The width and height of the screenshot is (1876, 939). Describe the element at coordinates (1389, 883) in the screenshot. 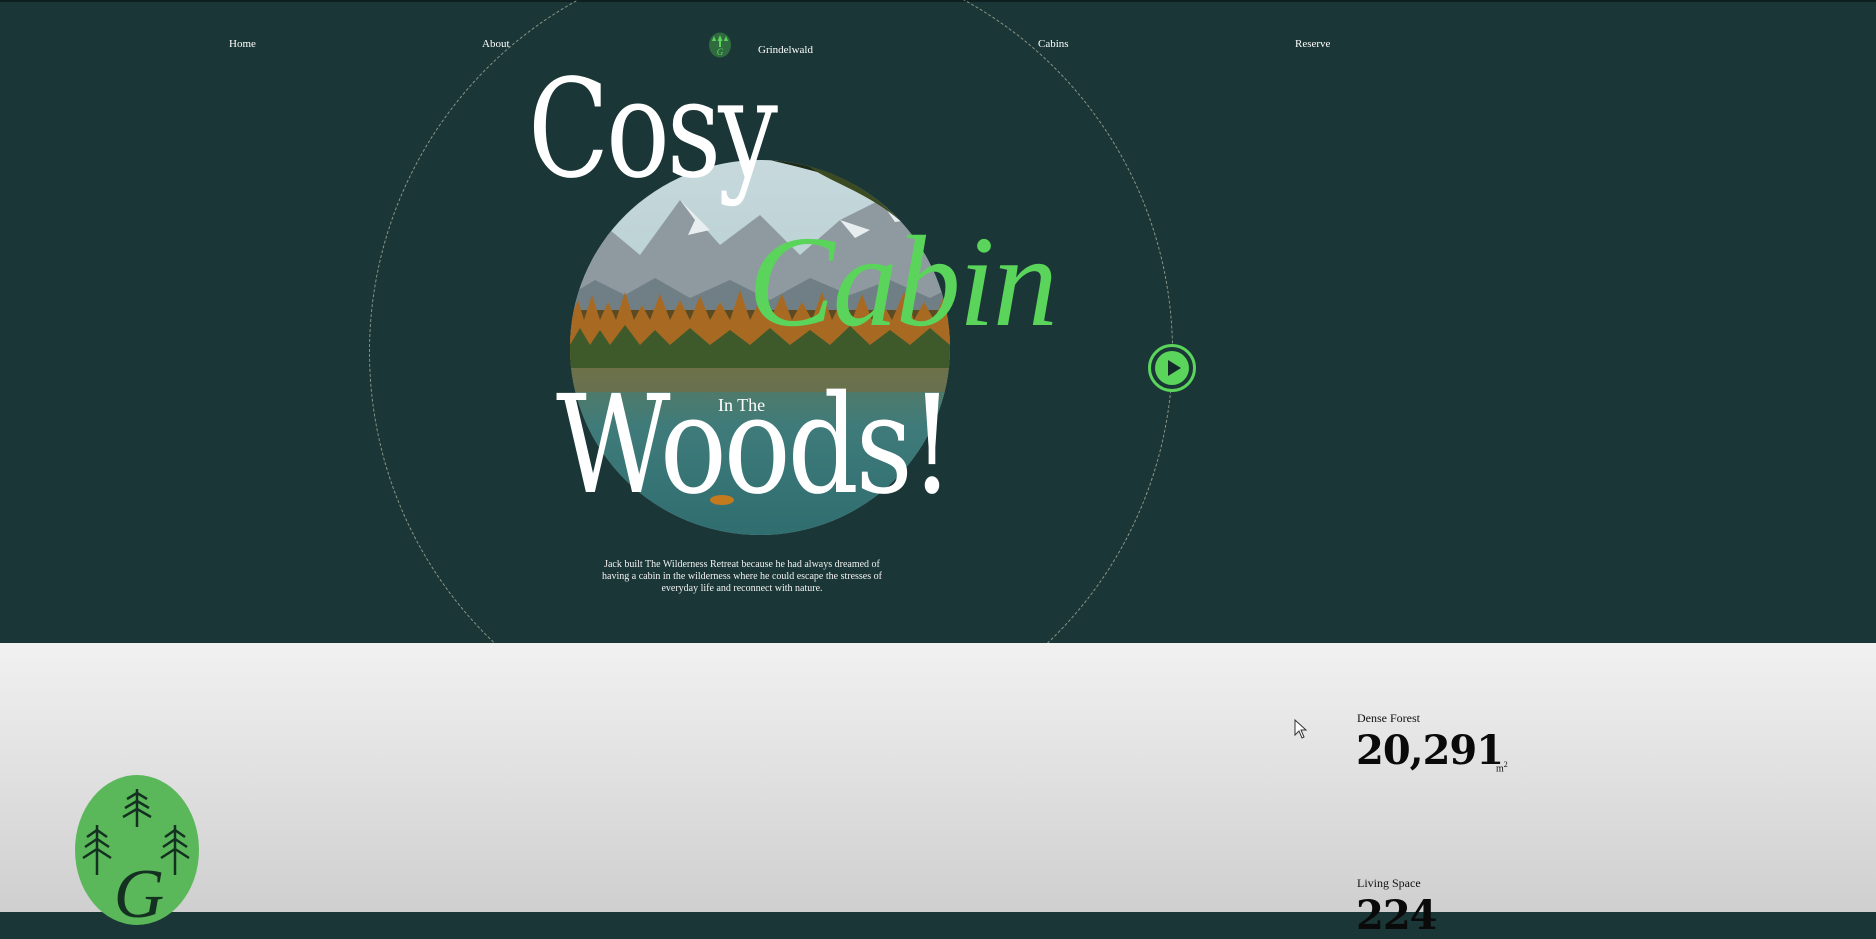

I see `stat-label-living-space: Living Space` at that location.